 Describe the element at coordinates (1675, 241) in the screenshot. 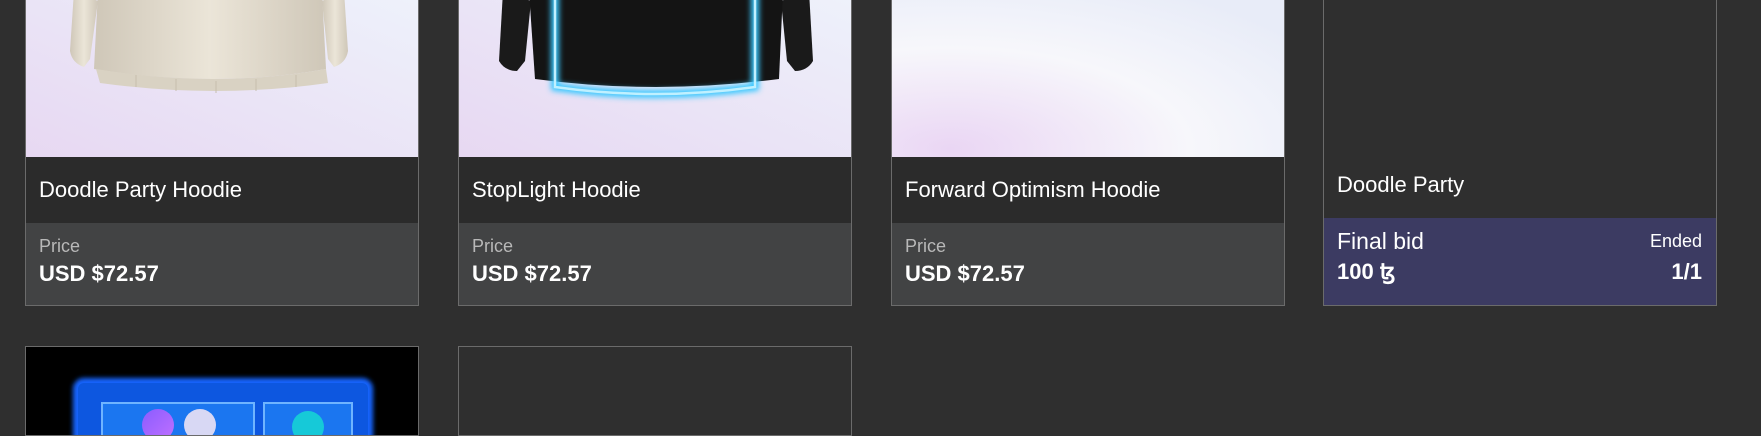

I see `auction-status: Ended` at that location.